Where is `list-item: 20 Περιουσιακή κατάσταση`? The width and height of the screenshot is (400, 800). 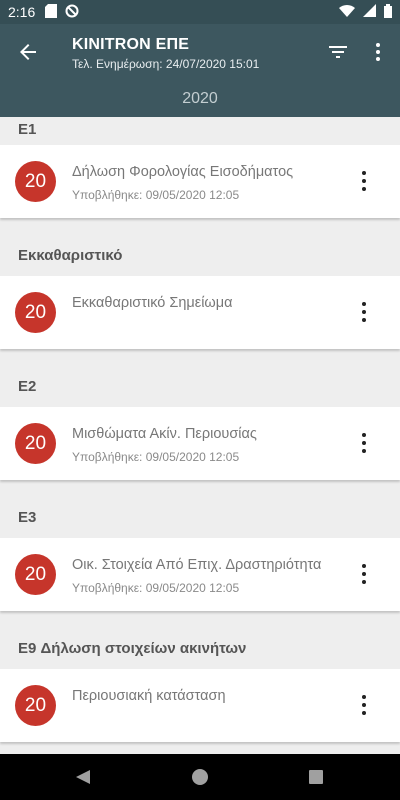
list-item: 20 Περιουσιακή κατάσταση is located at coordinates (200, 705).